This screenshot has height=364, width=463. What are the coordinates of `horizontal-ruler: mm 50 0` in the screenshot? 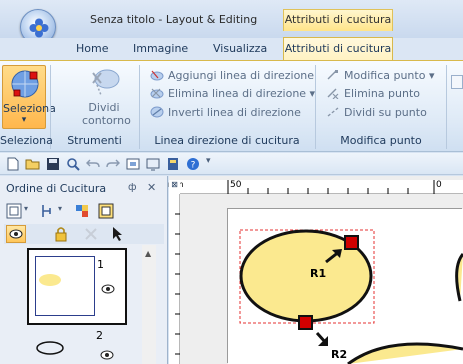 It's located at (315, 187).